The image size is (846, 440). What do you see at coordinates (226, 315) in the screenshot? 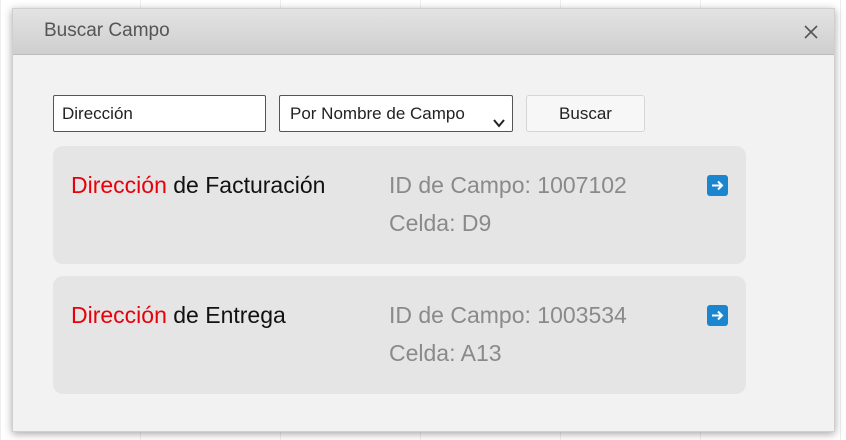
I see `result-title-rest: de Entrega` at bounding box center [226, 315].